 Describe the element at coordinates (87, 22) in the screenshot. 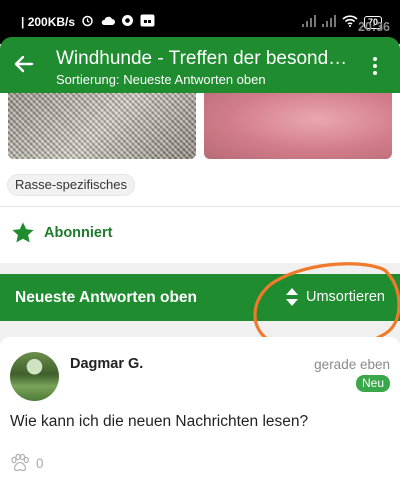

I see `alarm-icon` at that location.